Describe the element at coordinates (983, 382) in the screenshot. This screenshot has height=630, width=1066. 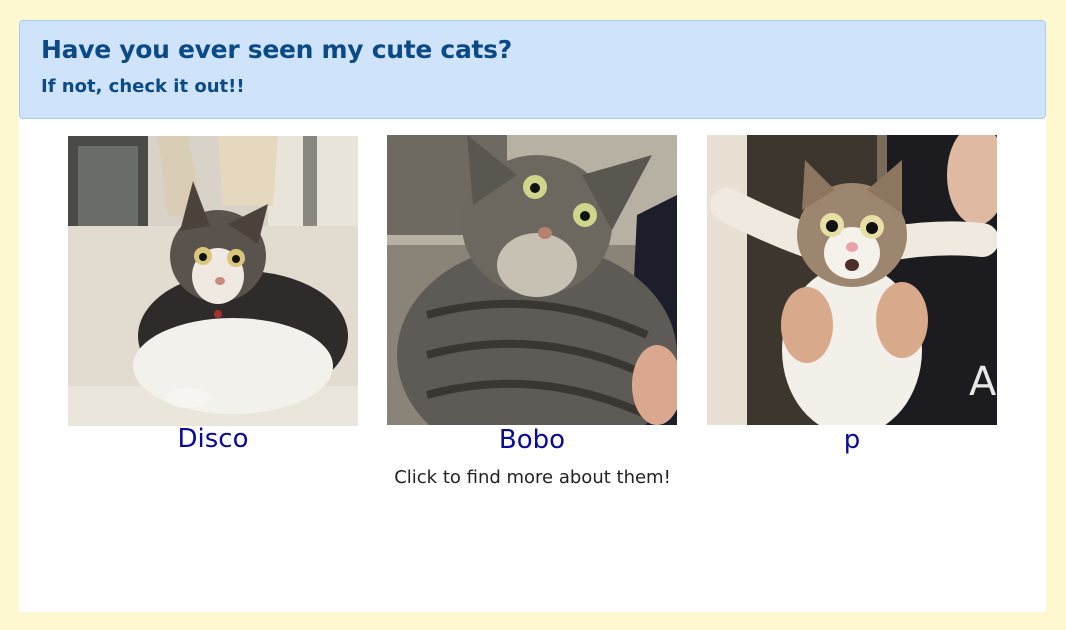
I see `svg-text: AM` at that location.